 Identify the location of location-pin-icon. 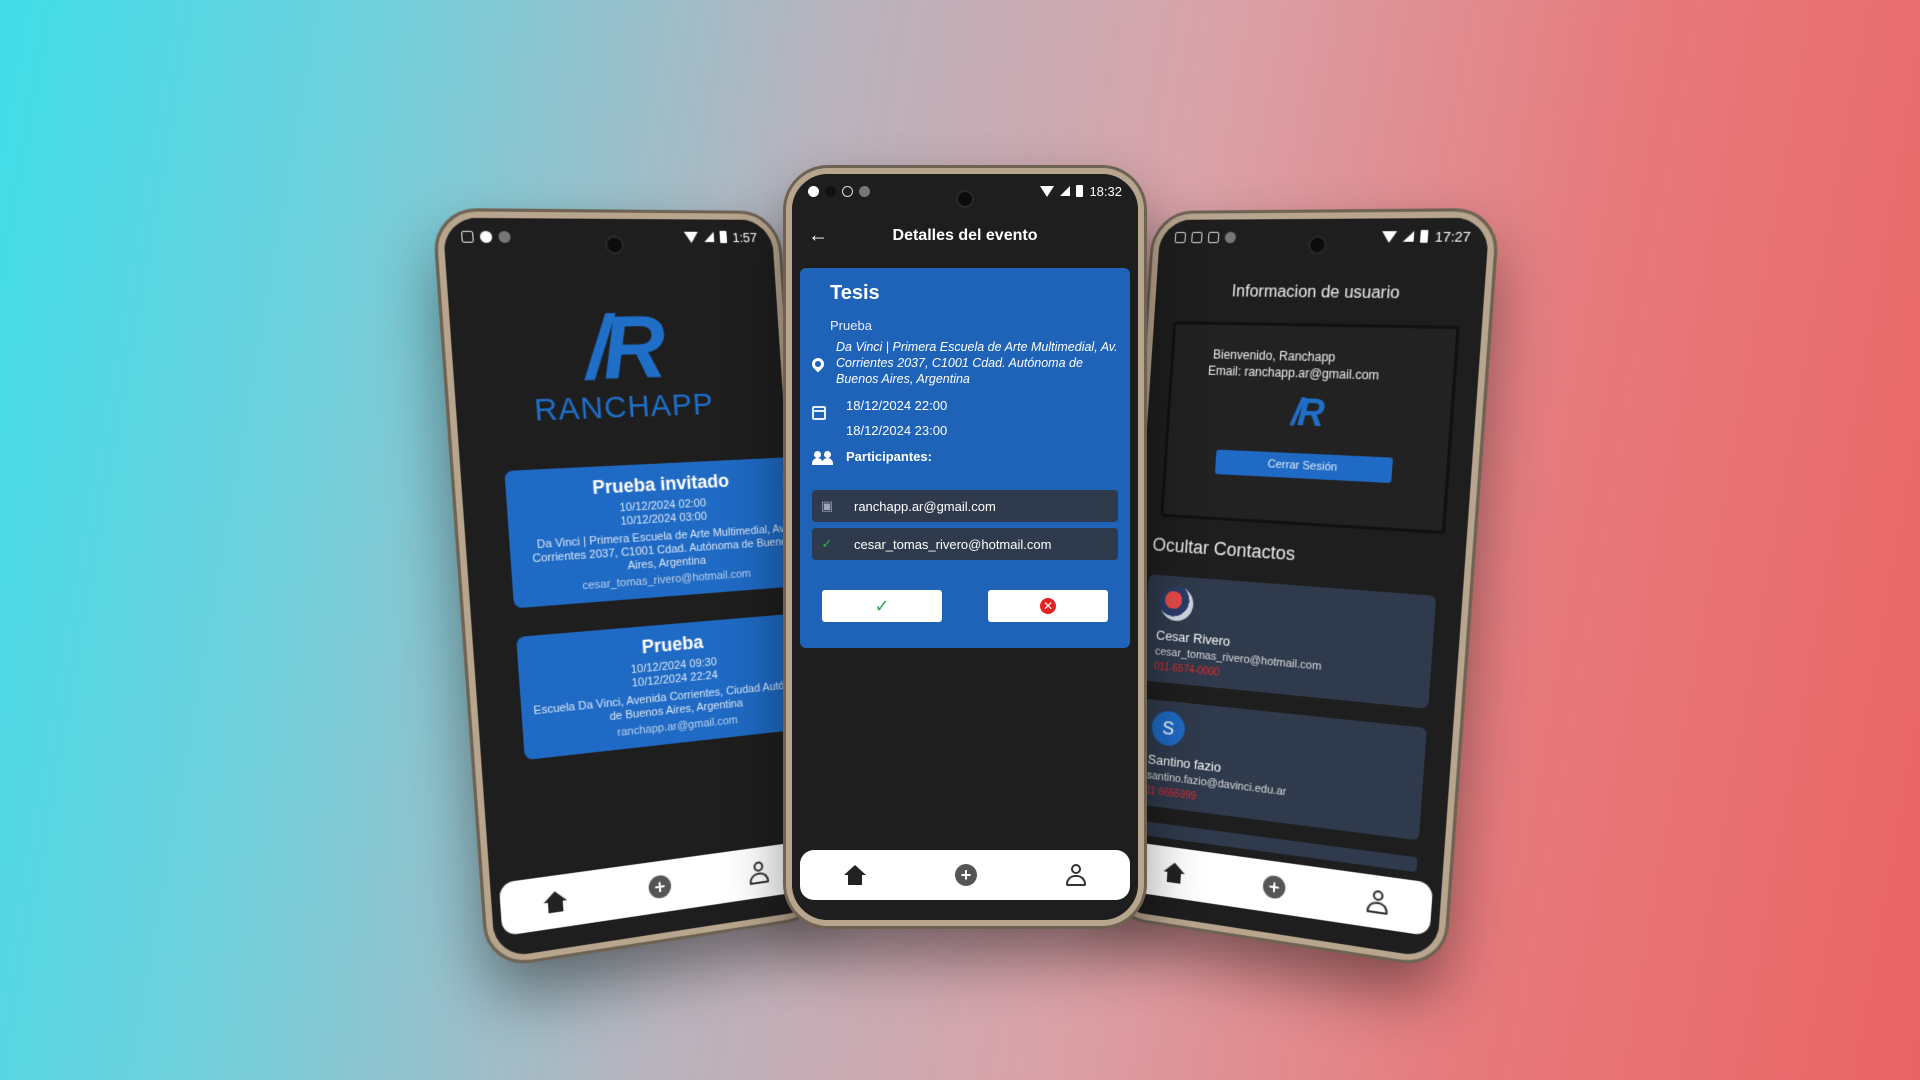
(818, 364).